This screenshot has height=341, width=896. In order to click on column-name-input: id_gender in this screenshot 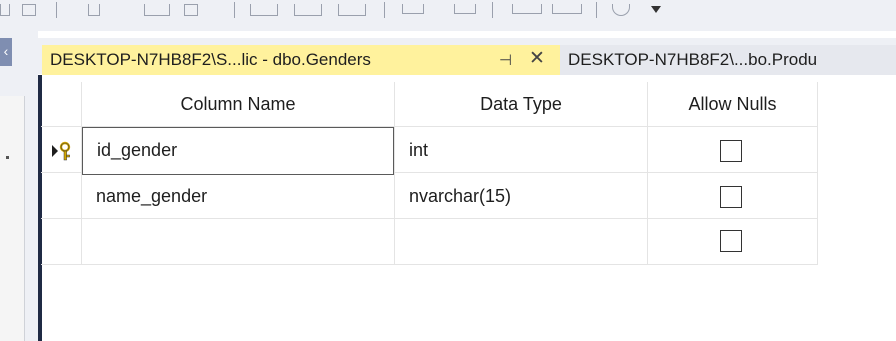, I will do `click(238, 151)`.